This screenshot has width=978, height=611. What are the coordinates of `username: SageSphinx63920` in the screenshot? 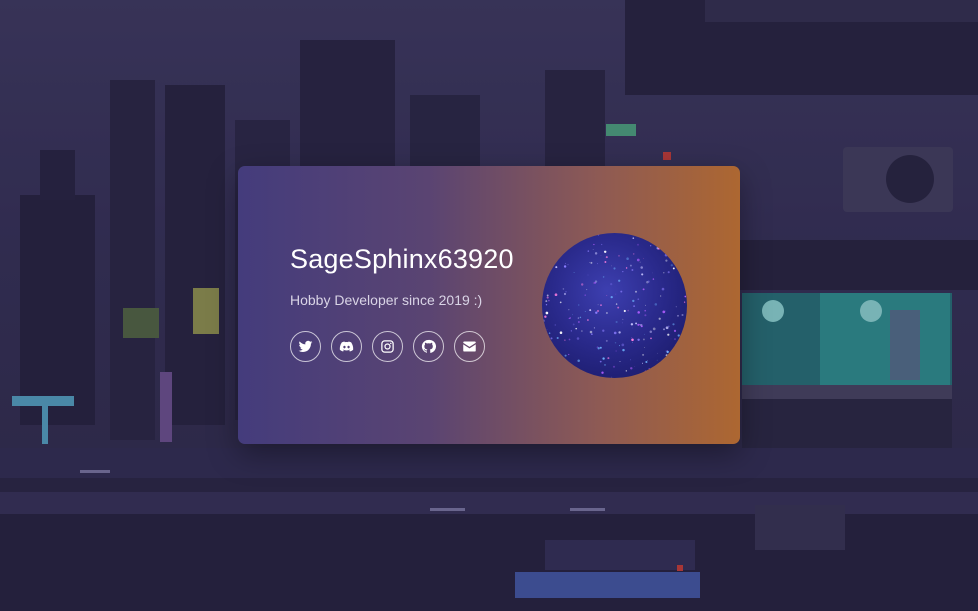 It's located at (402, 259).